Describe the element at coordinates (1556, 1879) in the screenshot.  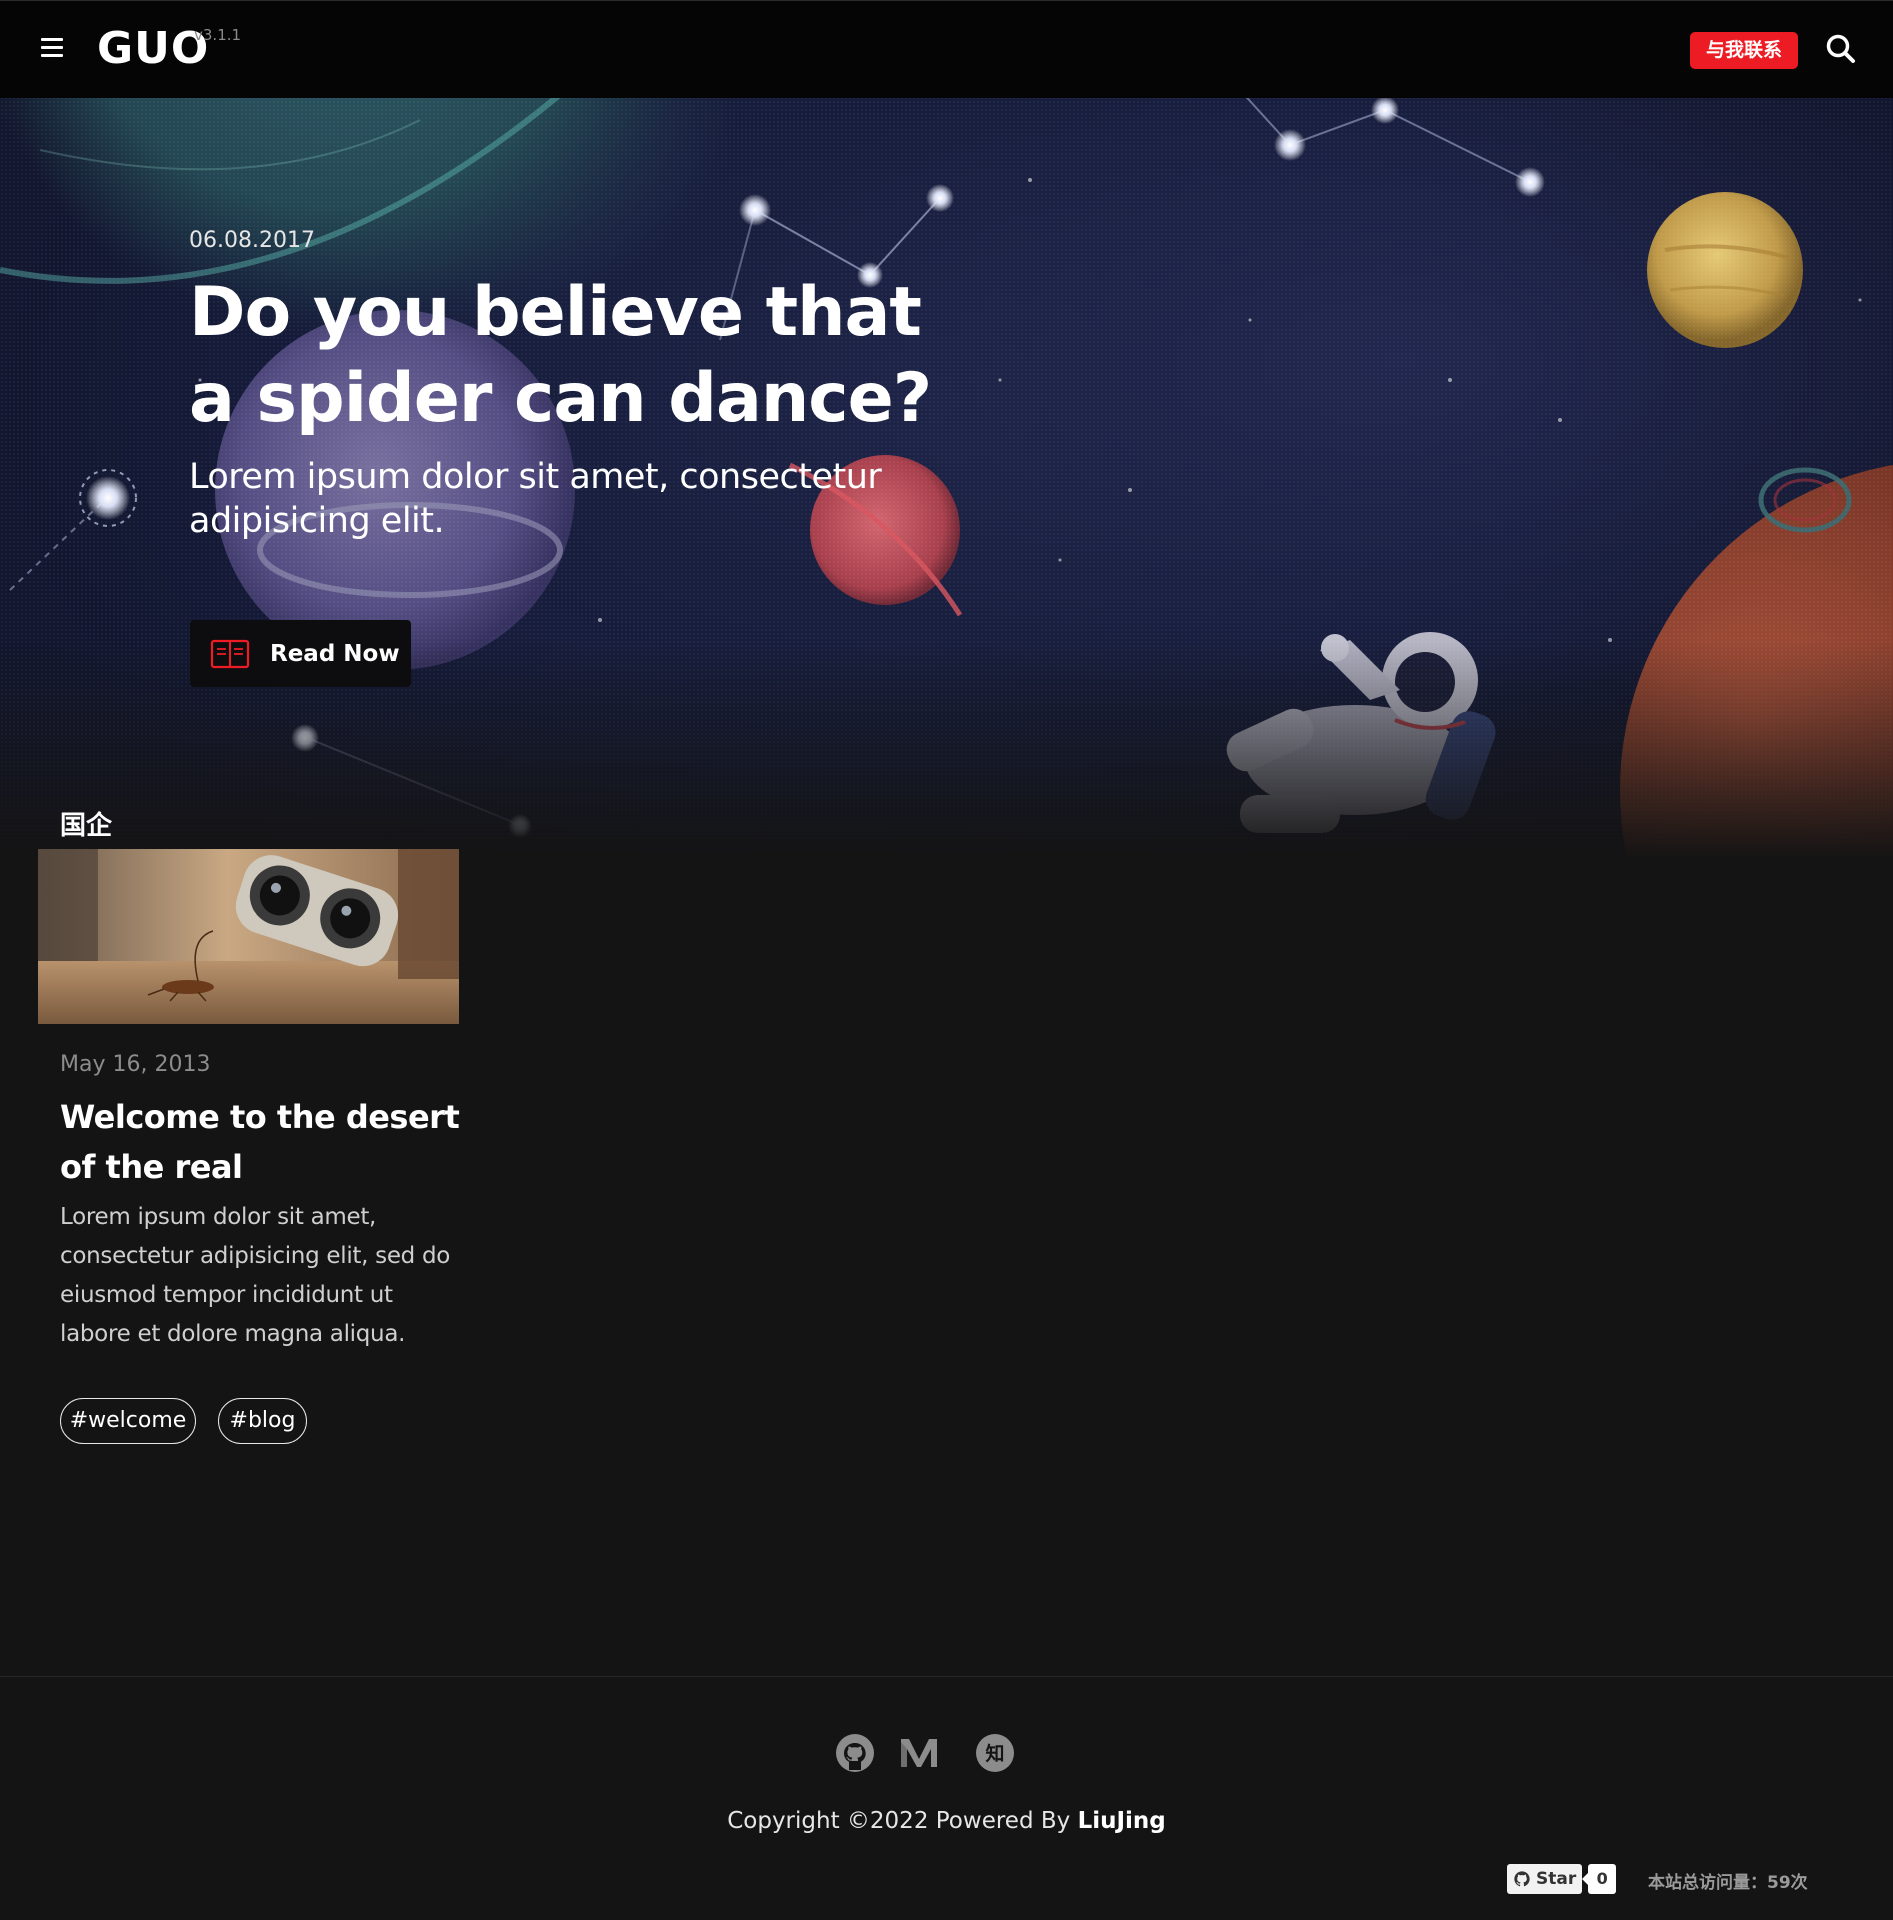
I see `star-label: Star` at that location.